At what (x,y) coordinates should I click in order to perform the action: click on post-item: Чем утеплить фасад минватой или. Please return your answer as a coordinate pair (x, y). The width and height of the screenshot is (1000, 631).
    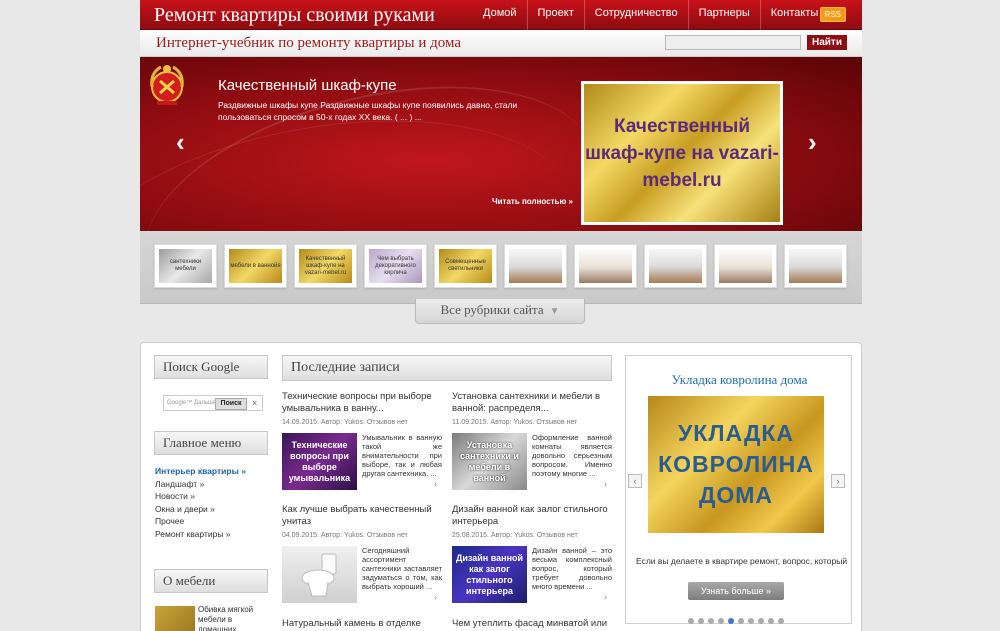
    Looking at the image, I should click on (534, 624).